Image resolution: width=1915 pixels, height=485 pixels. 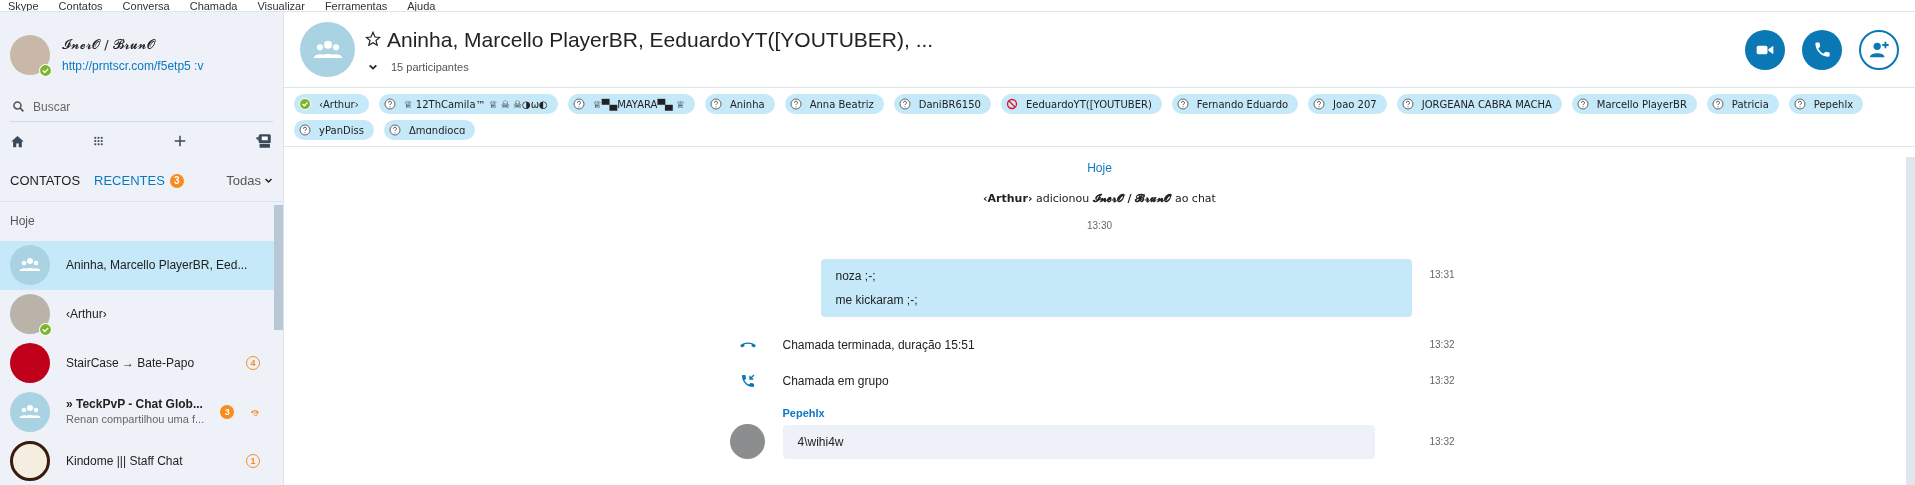 What do you see at coordinates (430, 67) in the screenshot?
I see `participant-count: 15 participantes` at bounding box center [430, 67].